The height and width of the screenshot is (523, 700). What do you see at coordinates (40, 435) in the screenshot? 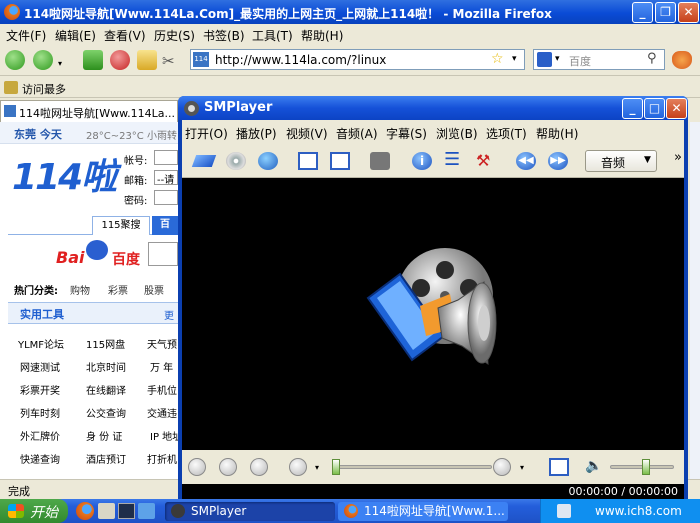
I see `tool-link: 外汇牌价` at bounding box center [40, 435].